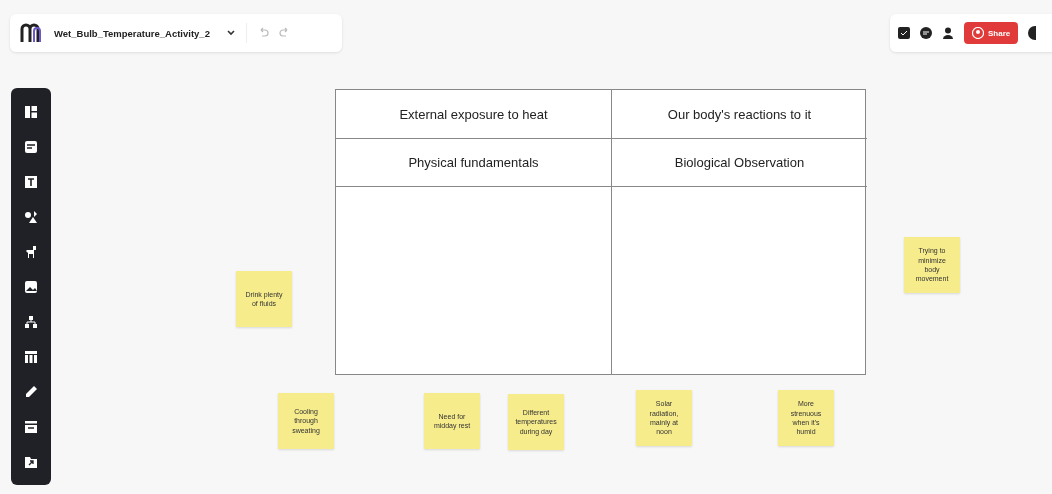 The width and height of the screenshot is (1052, 494). I want to click on table-subheader: Biological Observation, so click(739, 163).